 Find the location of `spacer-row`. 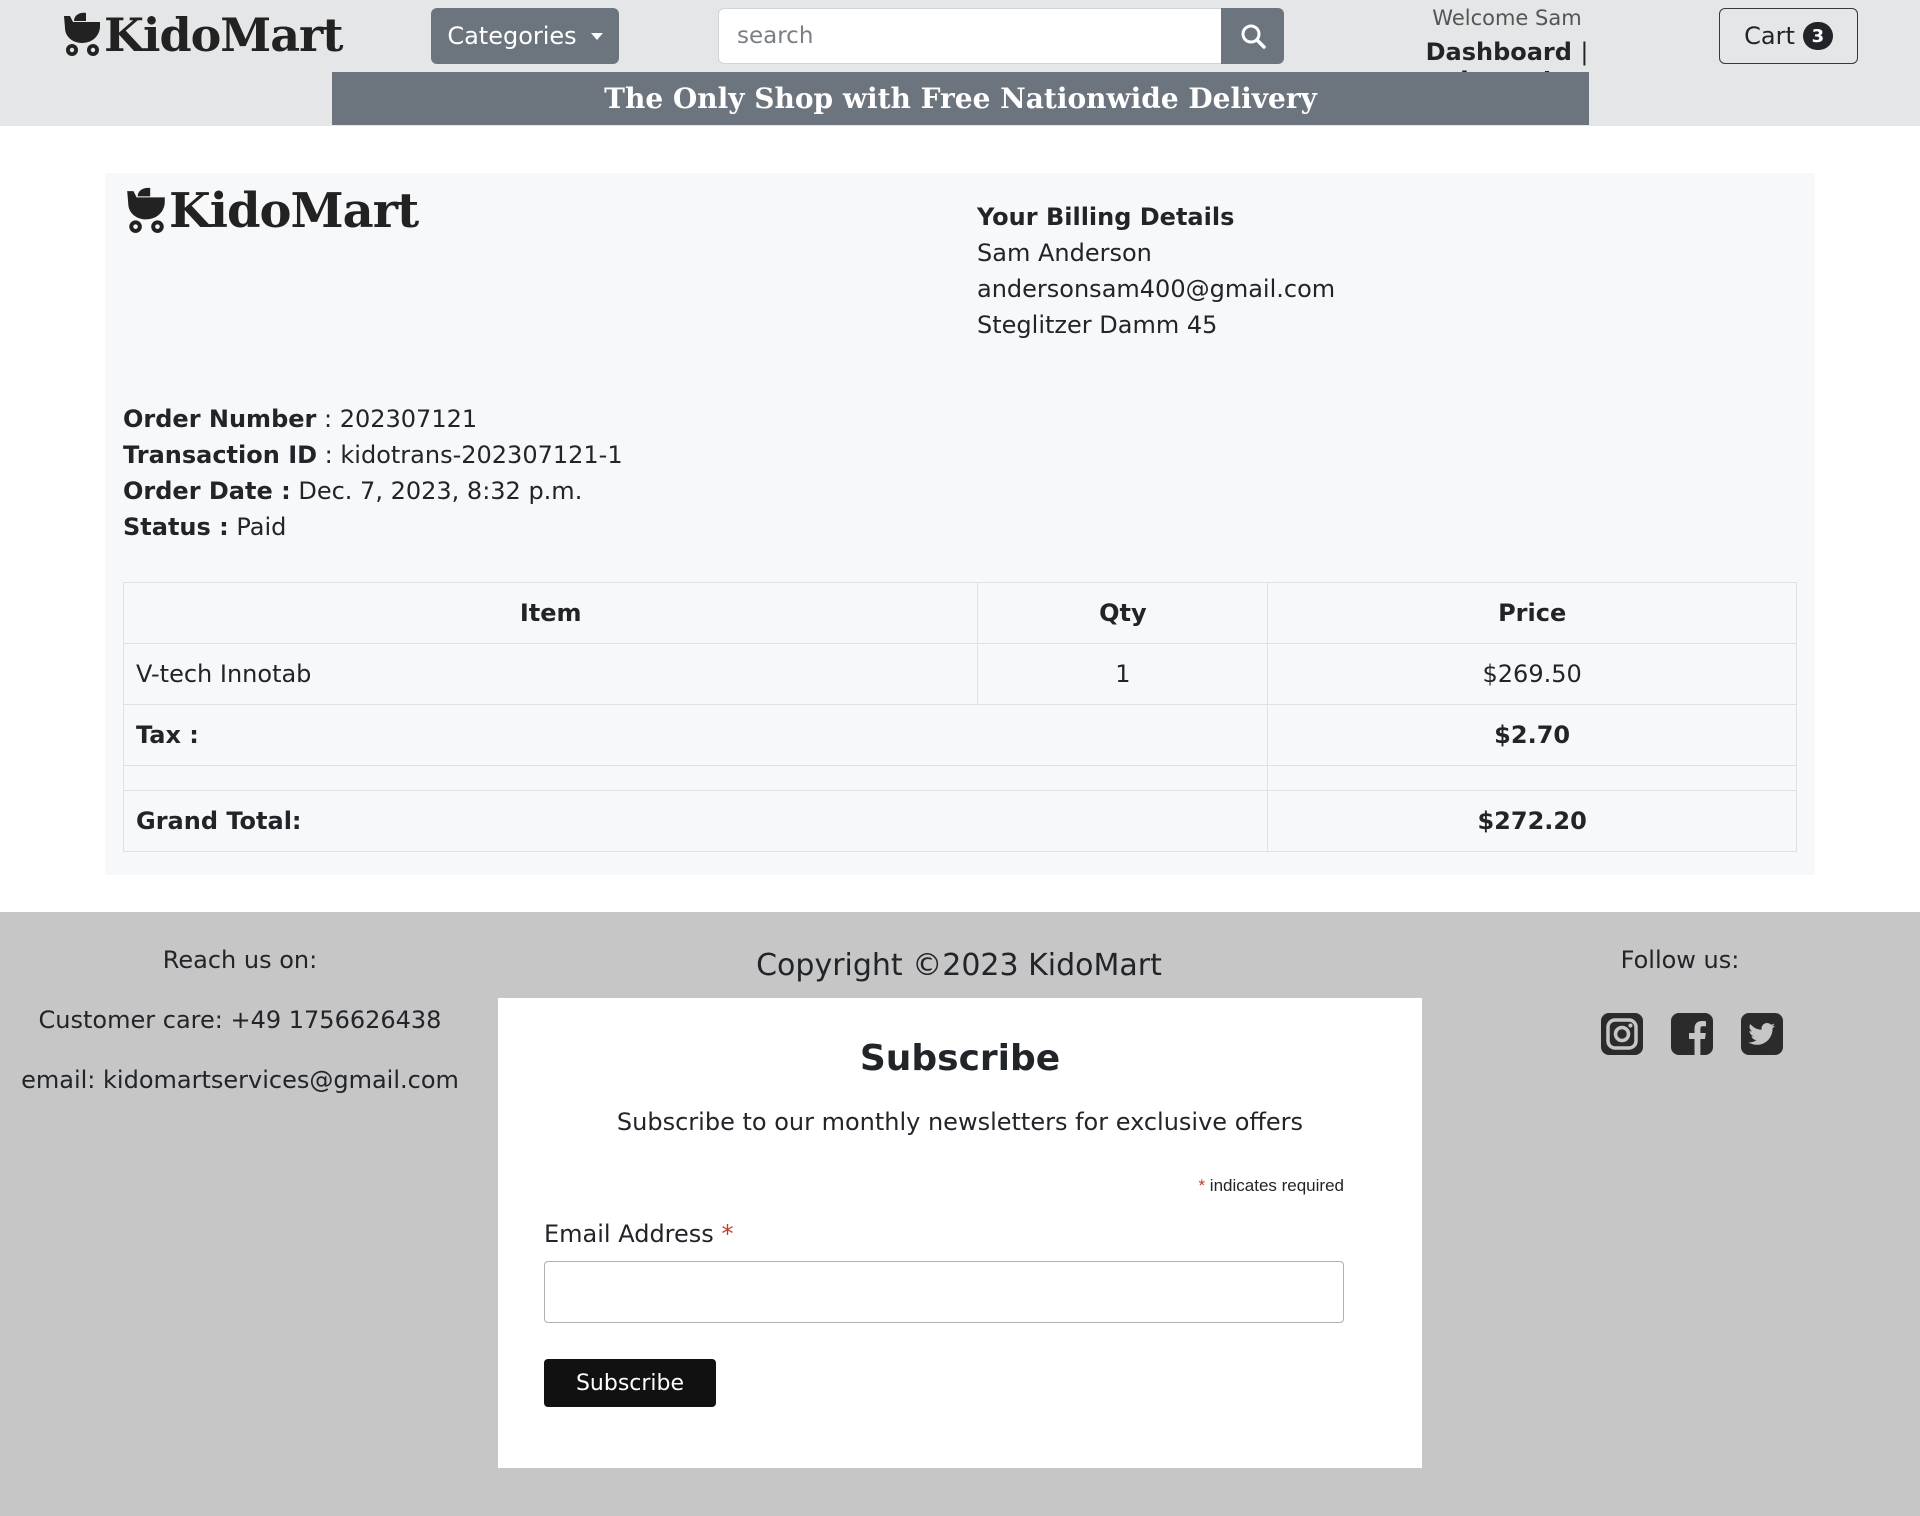

spacer-row is located at coordinates (959, 778).